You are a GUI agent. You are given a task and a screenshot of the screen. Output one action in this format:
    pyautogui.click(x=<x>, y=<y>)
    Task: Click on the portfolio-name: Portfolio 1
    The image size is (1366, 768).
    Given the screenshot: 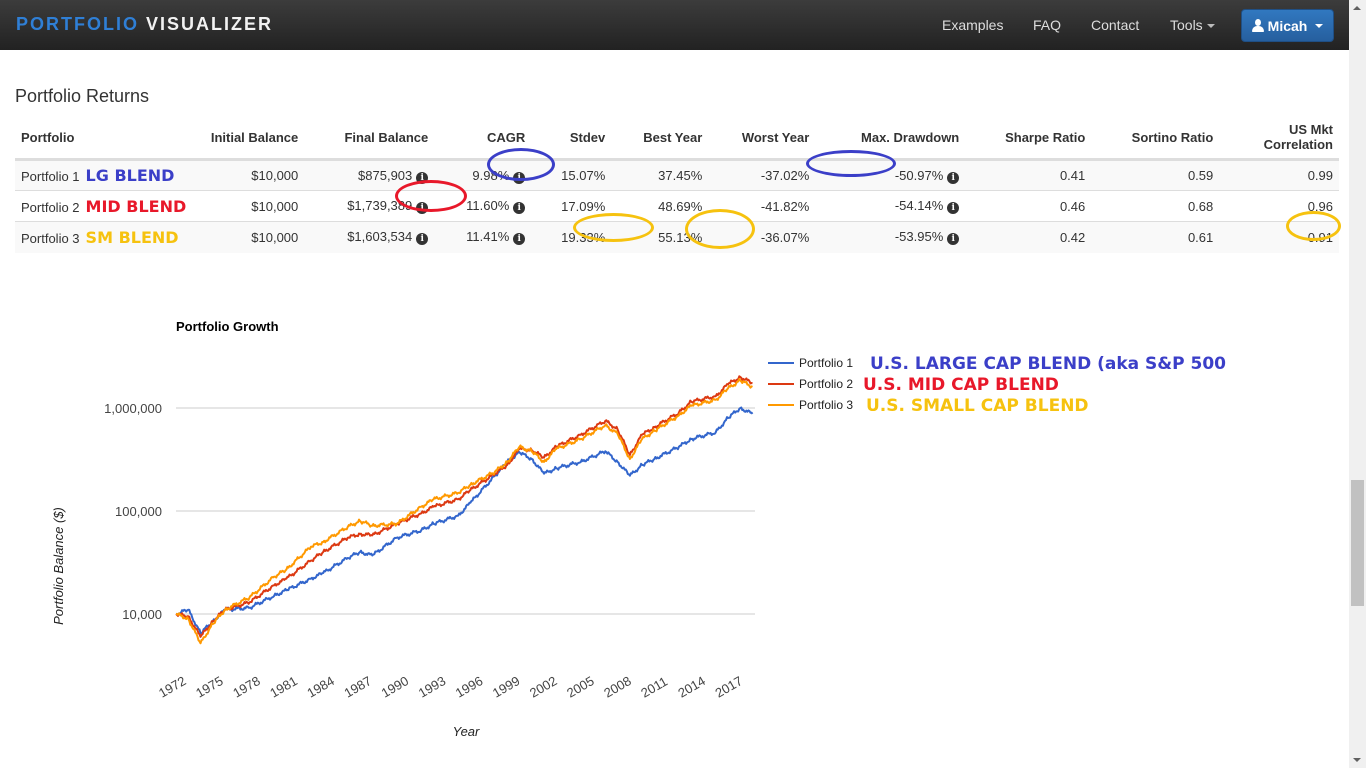 What is the action you would take?
    pyautogui.click(x=50, y=176)
    